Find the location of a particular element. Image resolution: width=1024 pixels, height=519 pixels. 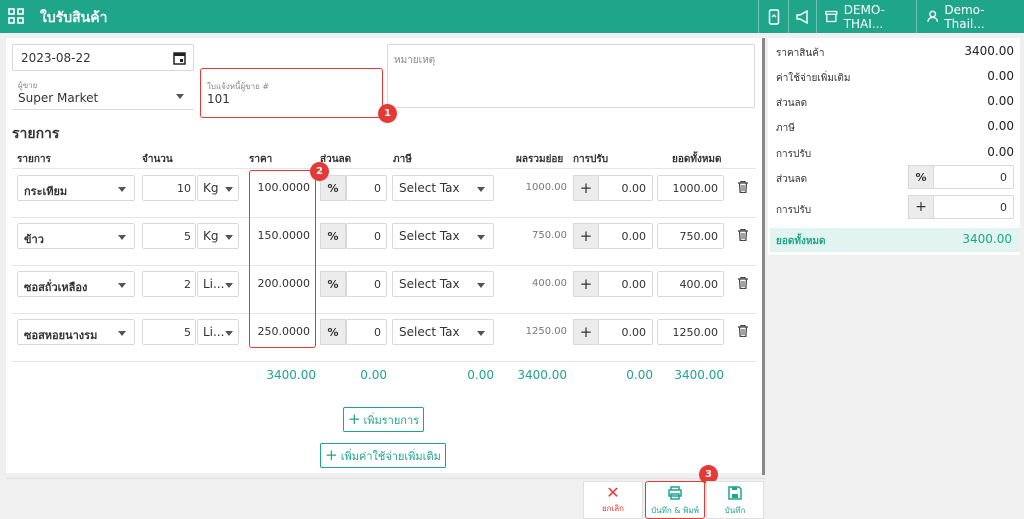

cancel-button: ✕ ยกเลิก is located at coordinates (613, 500).